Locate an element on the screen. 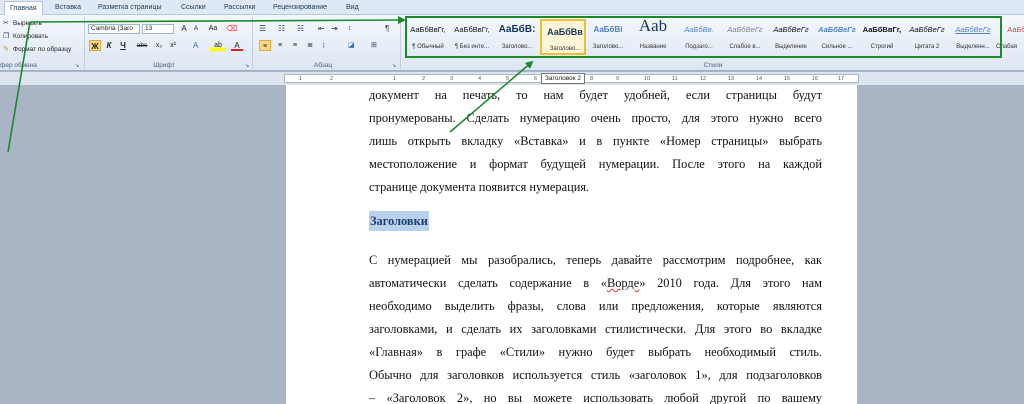 This screenshot has height=404, width=1024. styles-highlight-box is located at coordinates (703, 37).